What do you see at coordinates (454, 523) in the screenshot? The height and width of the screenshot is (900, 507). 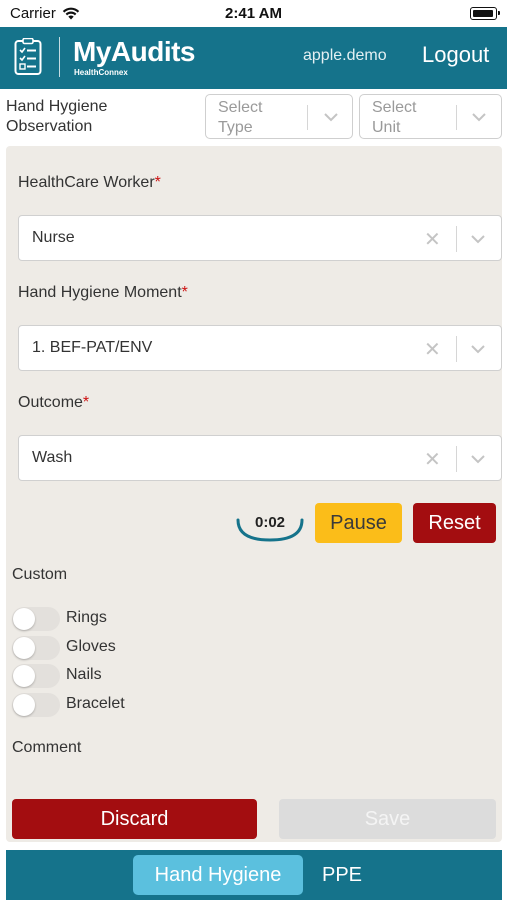 I see `reset-button: Reset` at bounding box center [454, 523].